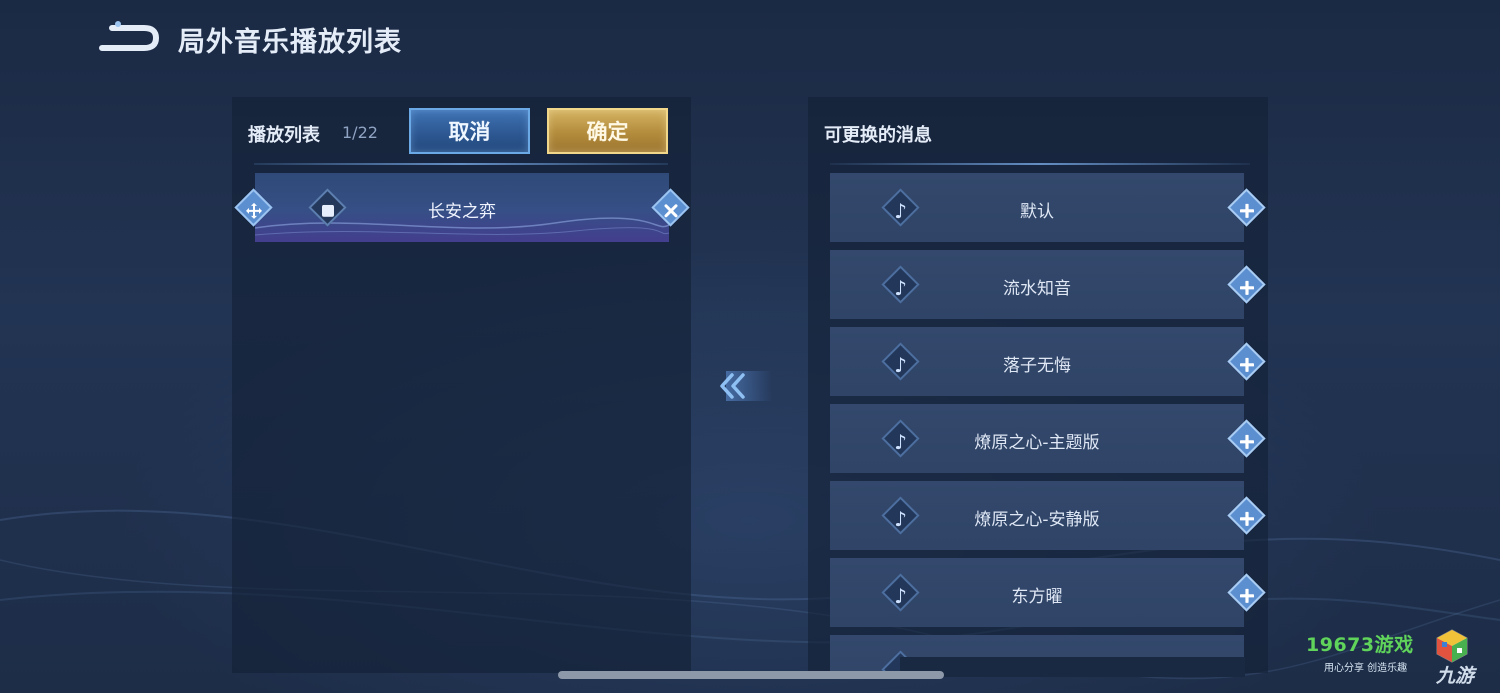  Describe the element at coordinates (607, 131) in the screenshot. I see `confirm-button: 确定` at that location.